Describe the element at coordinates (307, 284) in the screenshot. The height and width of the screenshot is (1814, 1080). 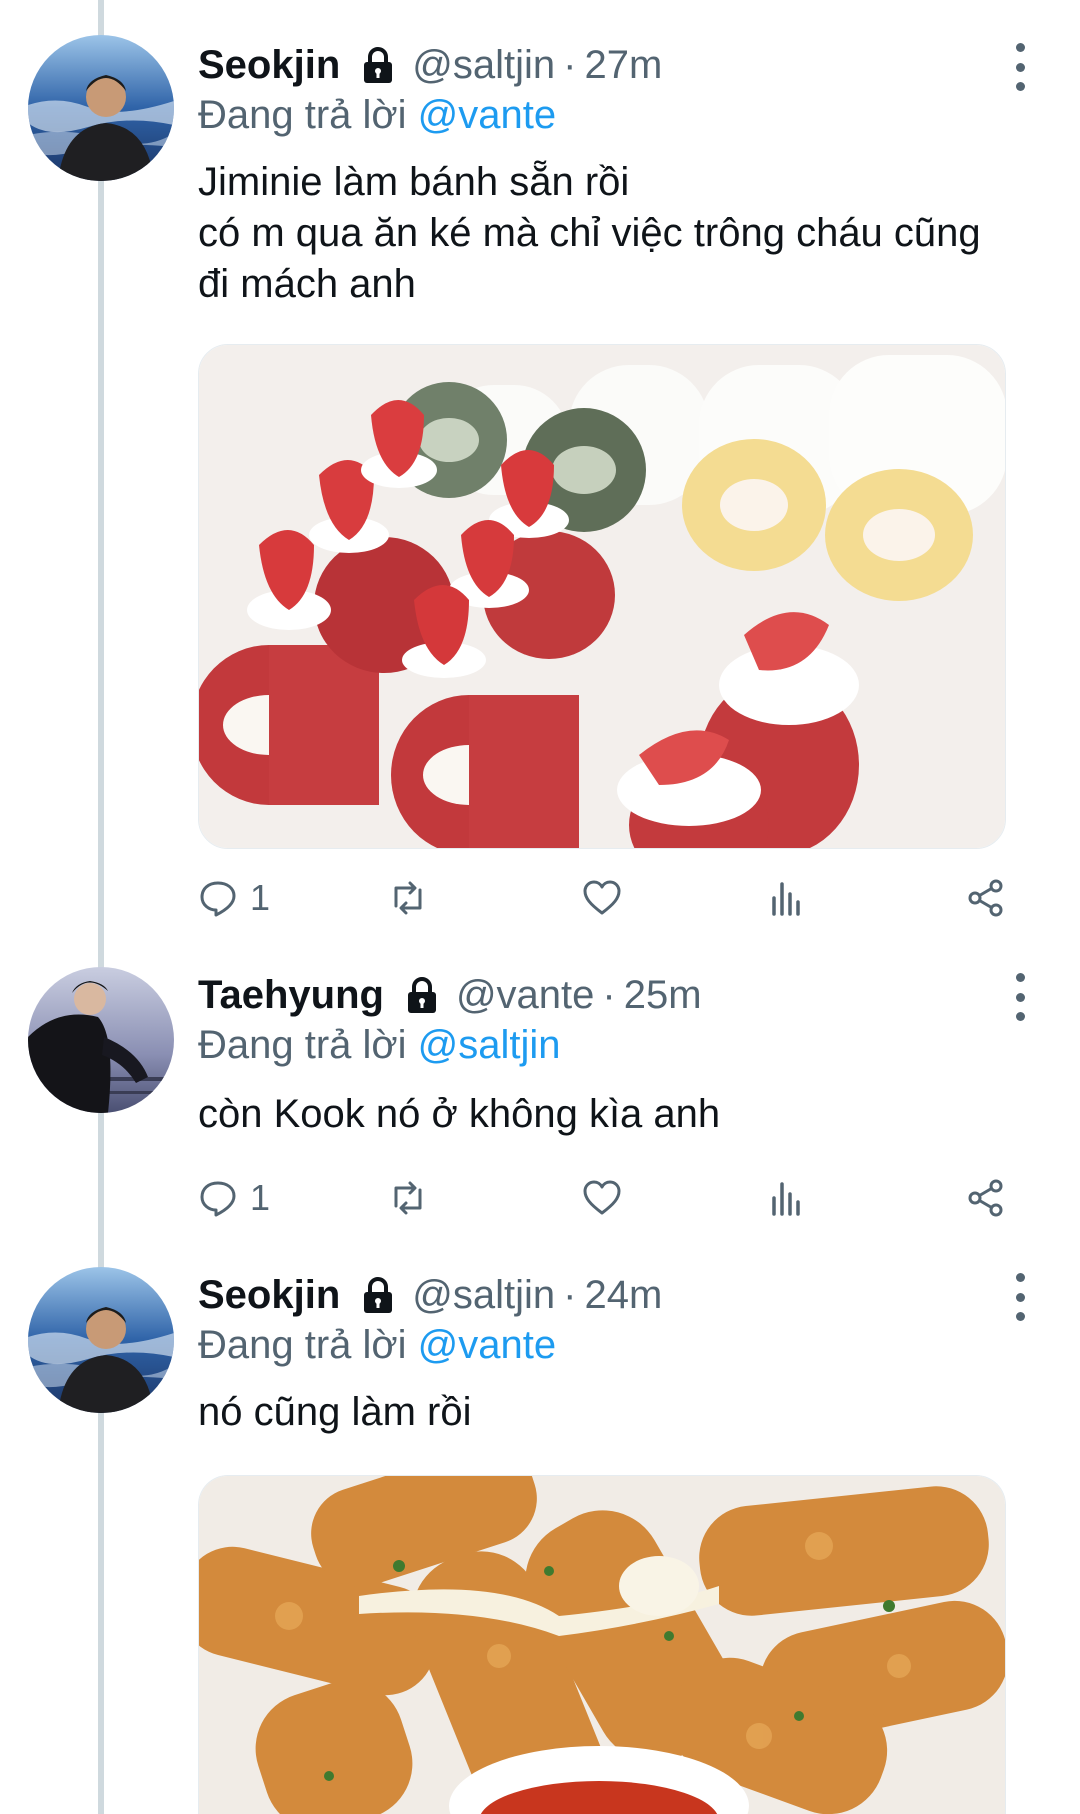
I see `tweet-text-line: đi mách anh` at that location.